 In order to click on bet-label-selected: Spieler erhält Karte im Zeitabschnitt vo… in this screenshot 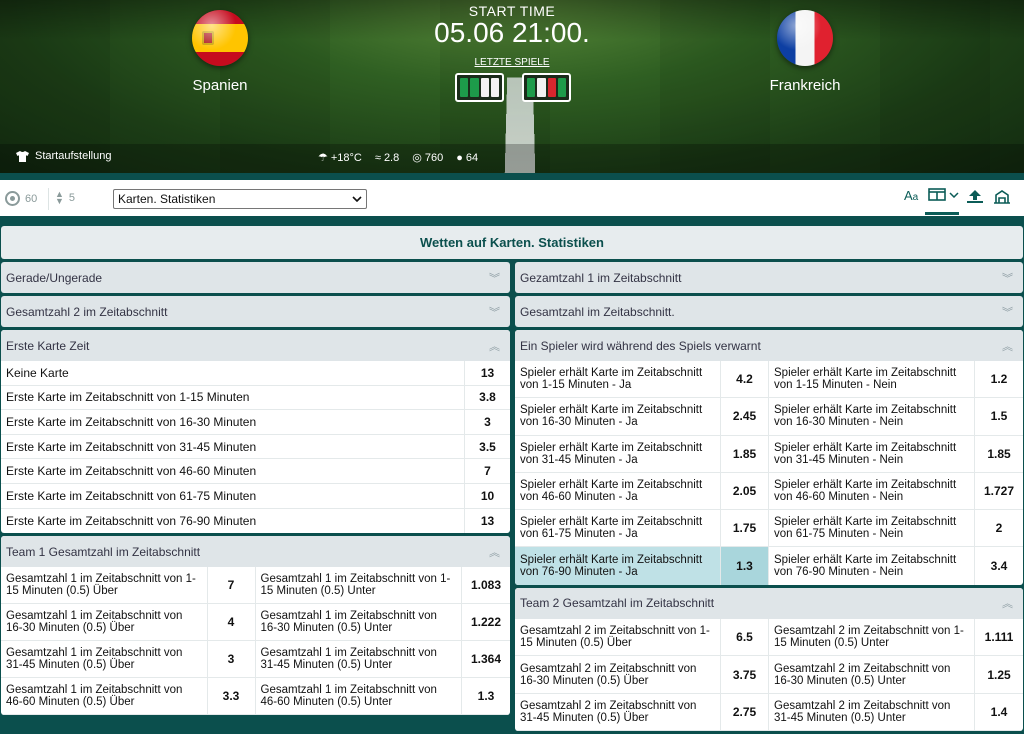, I will do `click(617, 566)`.